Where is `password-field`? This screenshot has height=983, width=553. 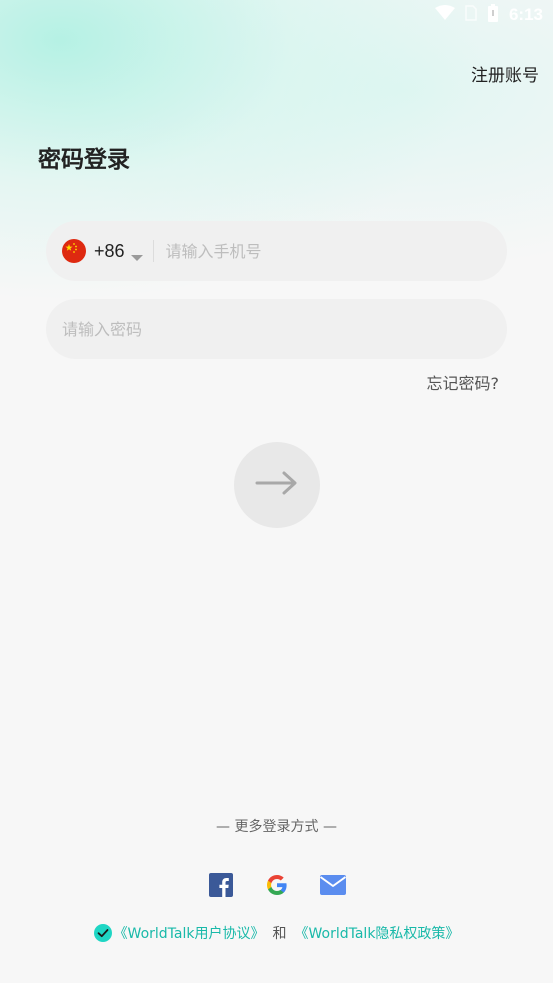 password-field is located at coordinates (276, 329).